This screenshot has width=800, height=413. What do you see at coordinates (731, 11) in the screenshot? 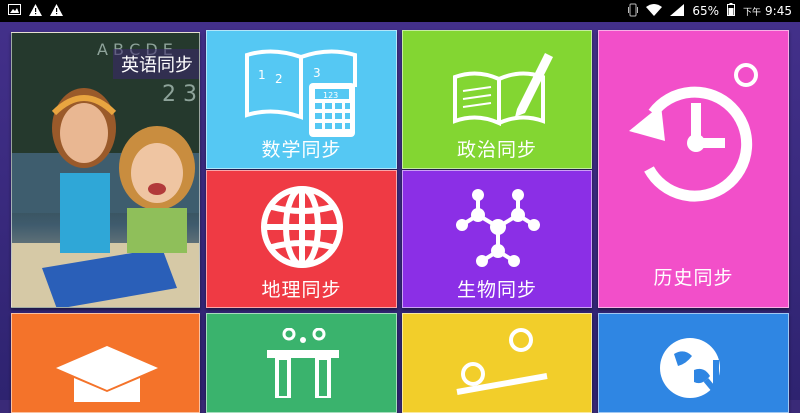
I see `battery-icon` at bounding box center [731, 11].